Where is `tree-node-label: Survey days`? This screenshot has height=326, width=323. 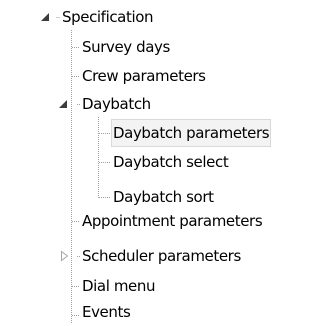 tree-node-label: Survey days is located at coordinates (126, 47).